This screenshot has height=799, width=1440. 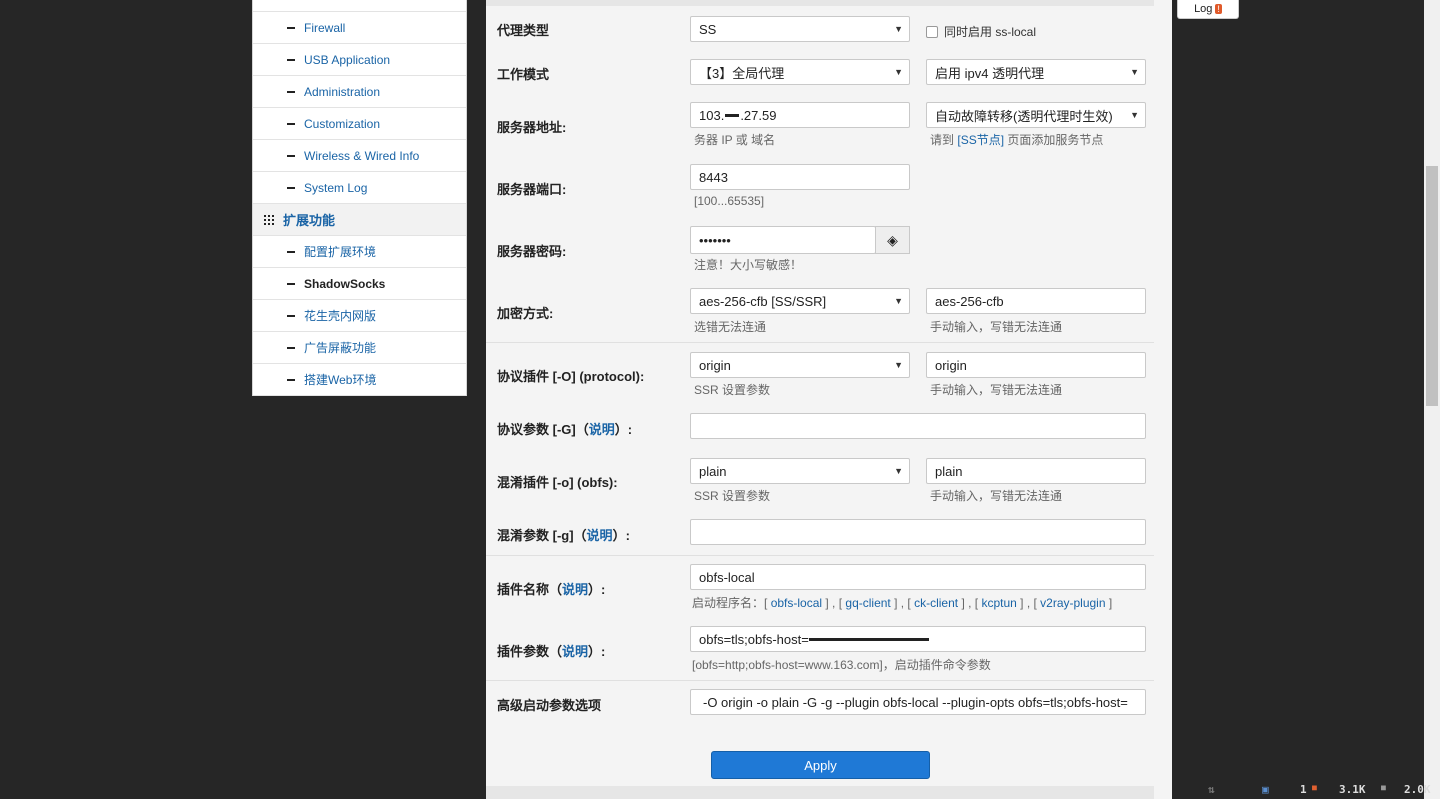 I want to click on scrollbar-thumb, so click(x=1432, y=286).